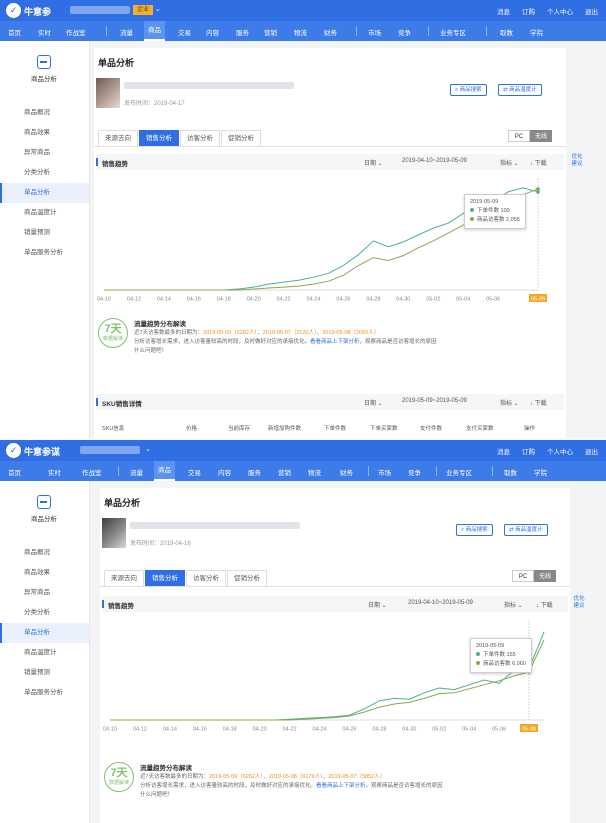 Image resolution: width=606 pixels, height=823 pixels. Describe the element at coordinates (503, 11) in the screenshot. I see `messages-link: 消息` at that location.